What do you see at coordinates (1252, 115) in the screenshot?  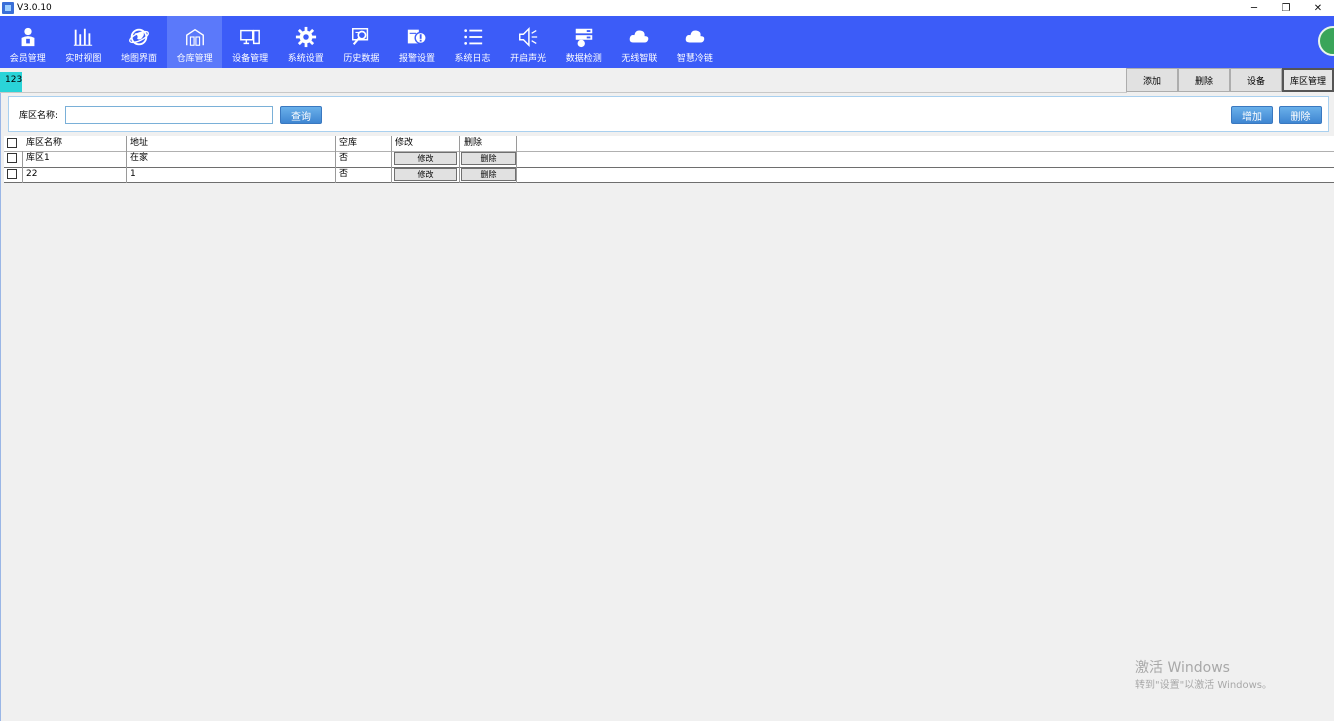 I see `add-button: 增加` at bounding box center [1252, 115].